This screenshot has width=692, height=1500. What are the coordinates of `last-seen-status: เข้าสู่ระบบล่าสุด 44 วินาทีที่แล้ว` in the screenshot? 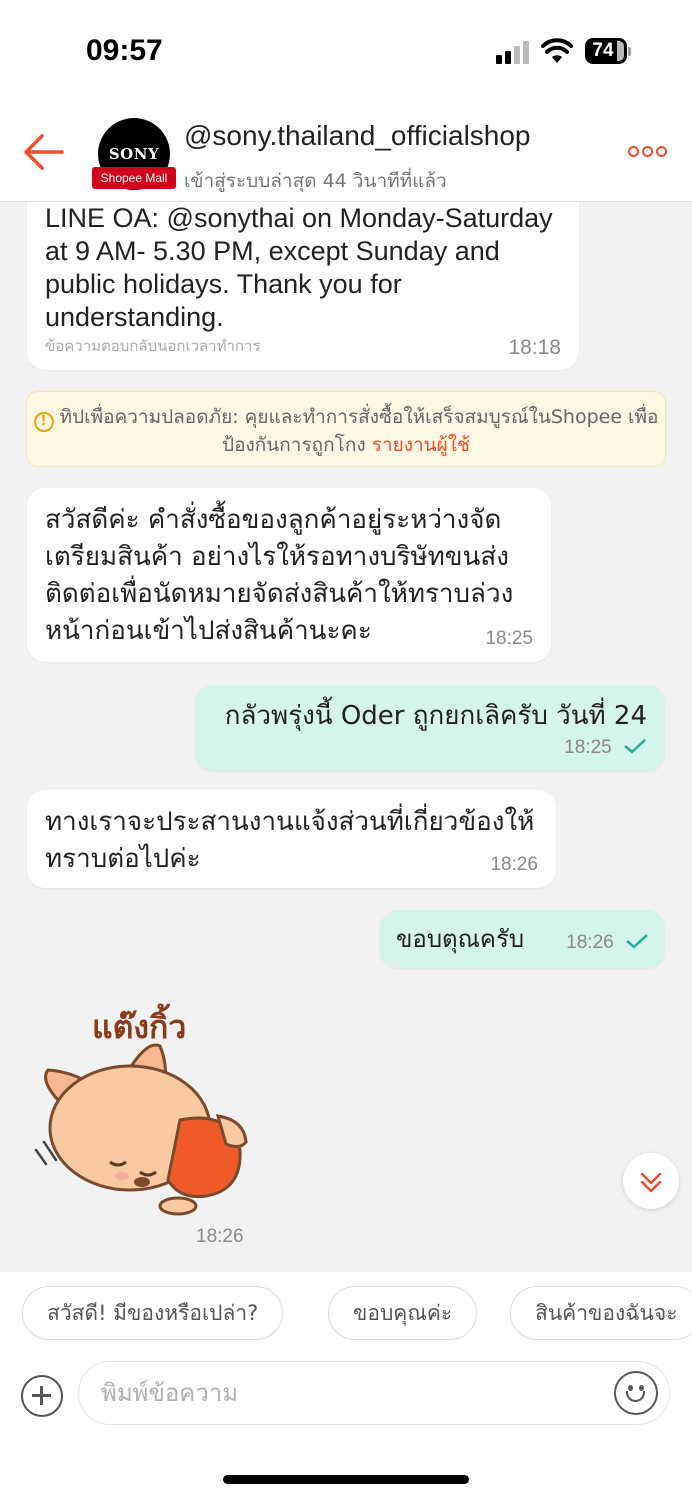 It's located at (315, 181).